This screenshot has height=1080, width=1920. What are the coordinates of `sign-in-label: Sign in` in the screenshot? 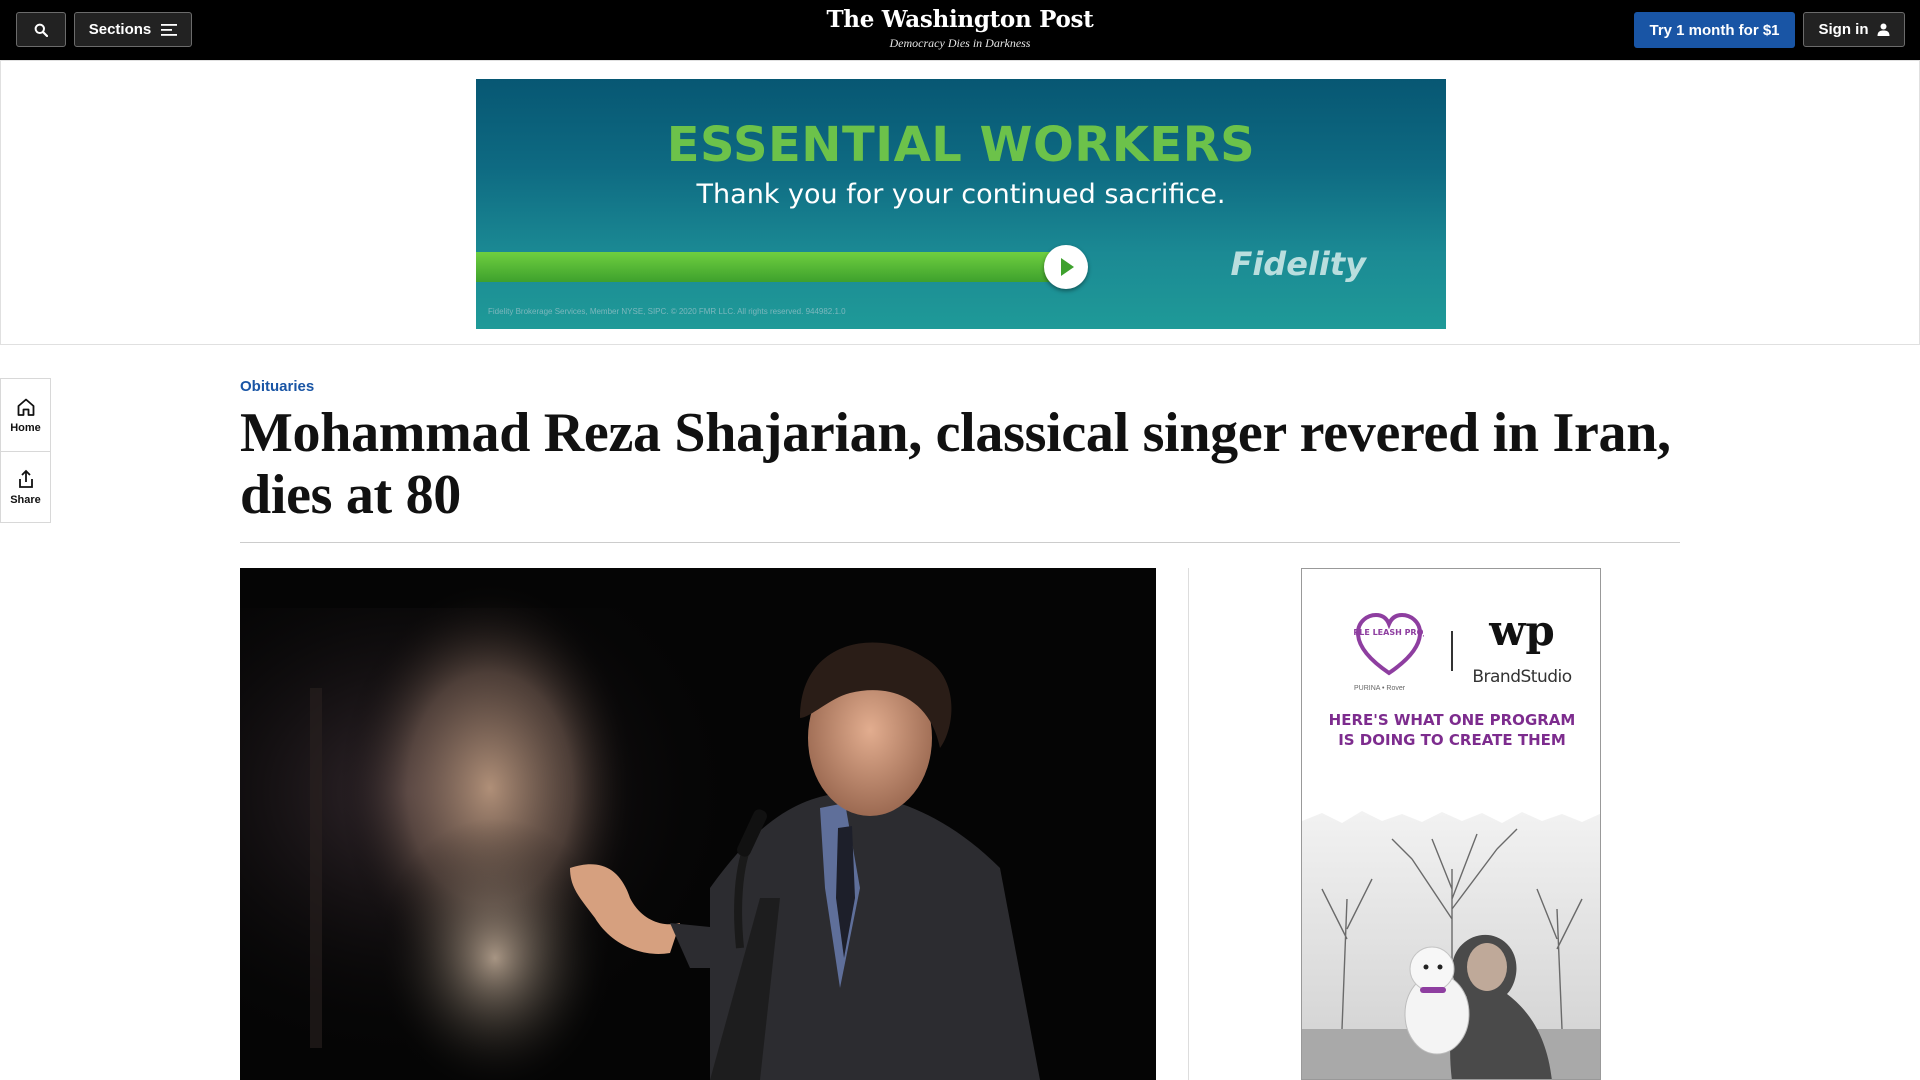 It's located at (1843, 29).